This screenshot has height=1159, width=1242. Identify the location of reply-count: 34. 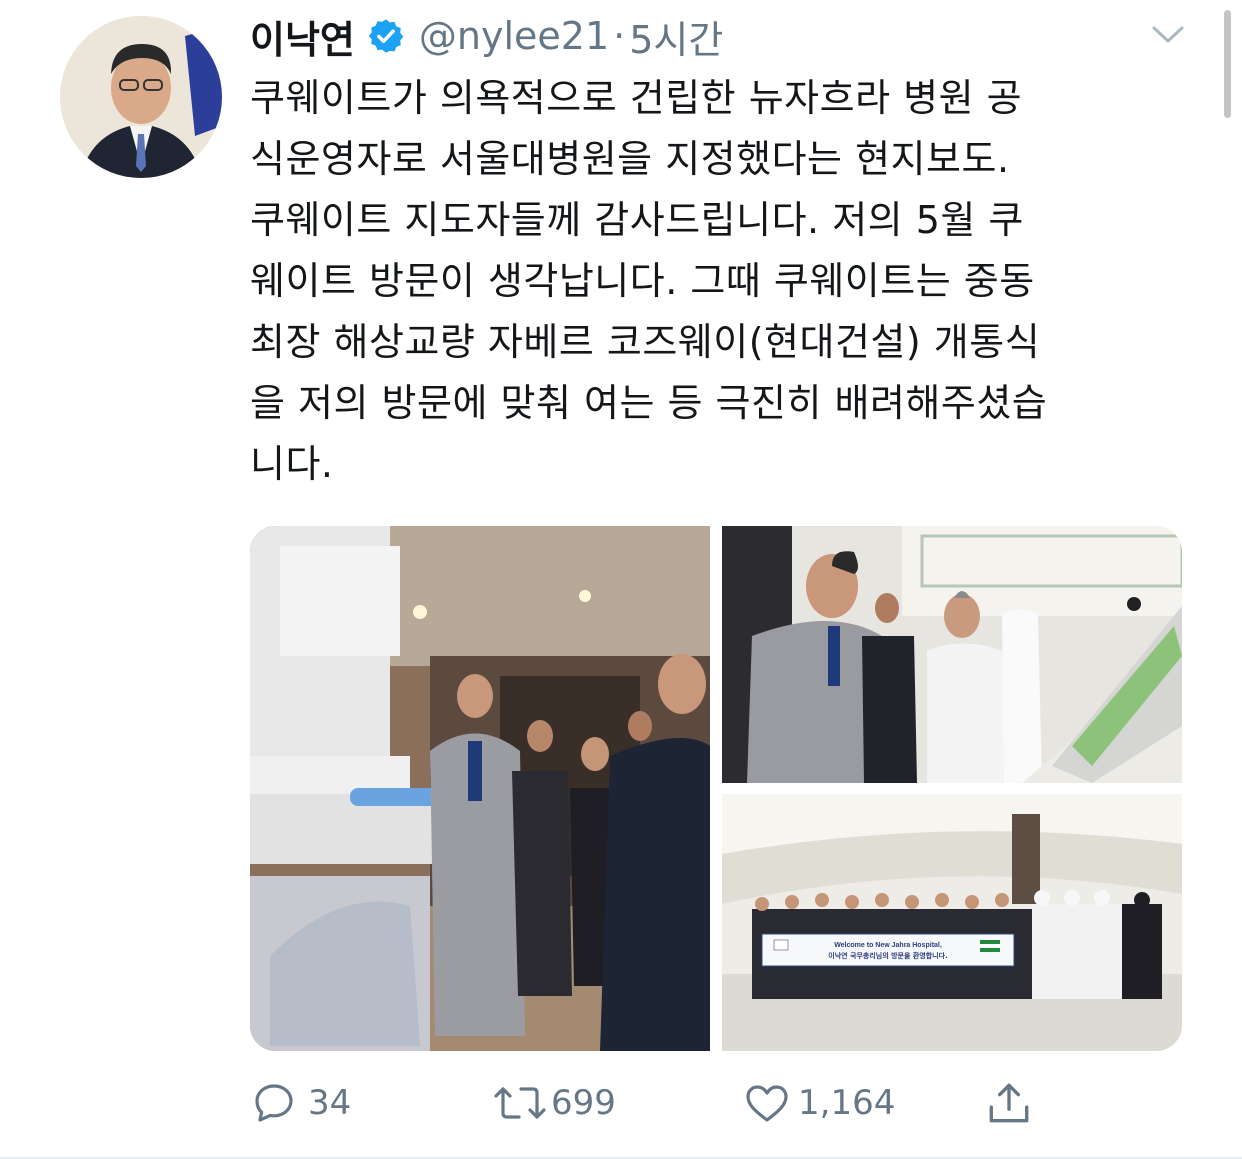
(330, 1103).